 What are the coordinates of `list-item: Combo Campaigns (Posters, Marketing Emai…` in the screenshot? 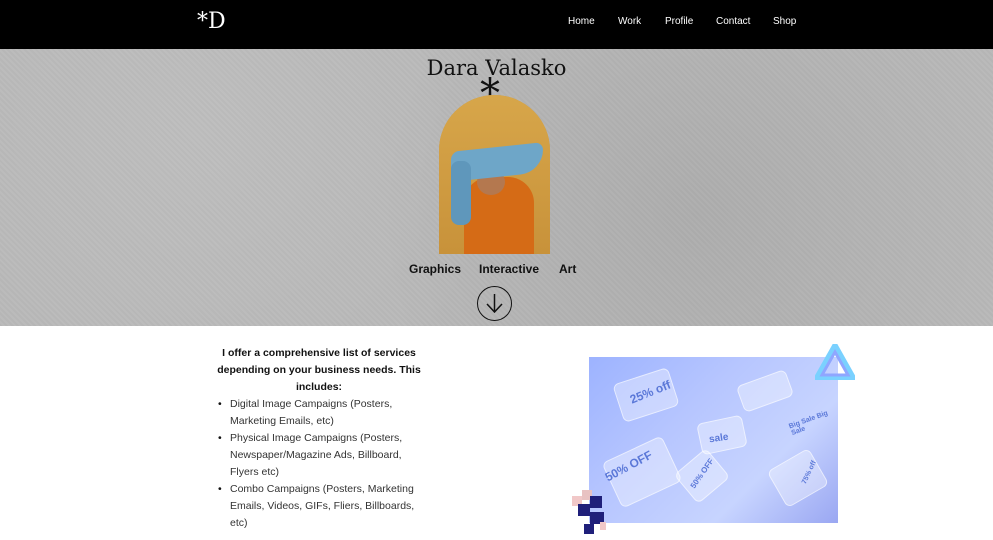 It's located at (319, 506).